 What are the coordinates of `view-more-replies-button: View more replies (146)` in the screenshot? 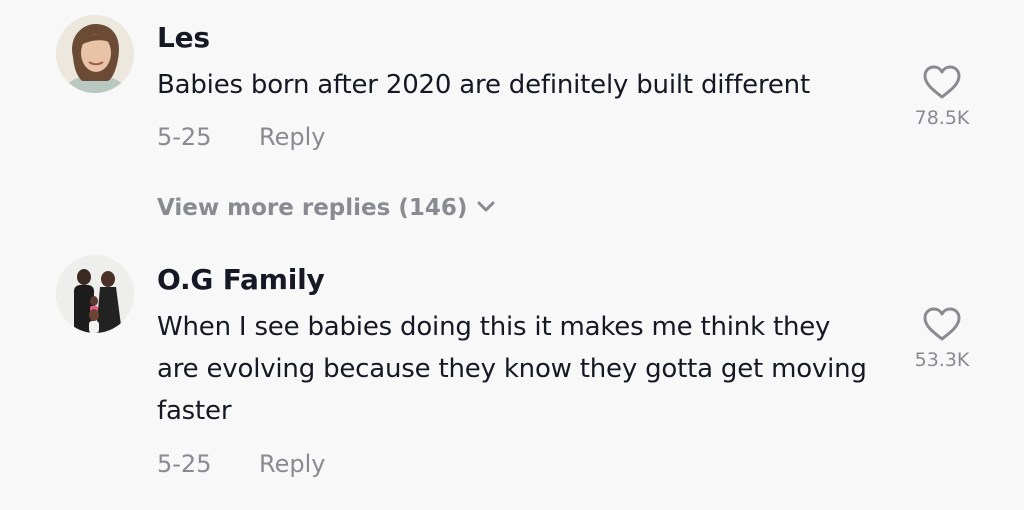 It's located at (326, 208).